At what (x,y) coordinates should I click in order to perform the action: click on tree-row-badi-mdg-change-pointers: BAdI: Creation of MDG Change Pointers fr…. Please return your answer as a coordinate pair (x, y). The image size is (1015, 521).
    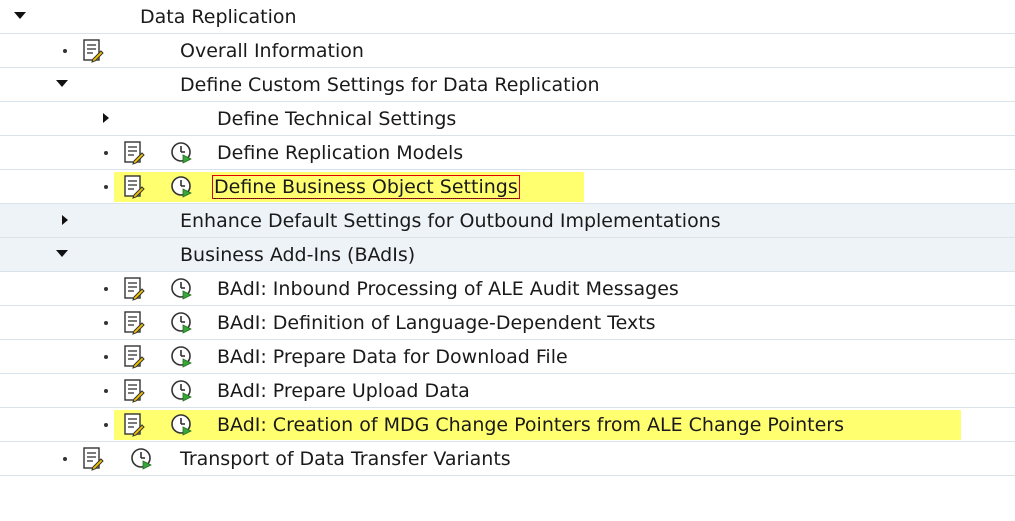
    Looking at the image, I should click on (507, 425).